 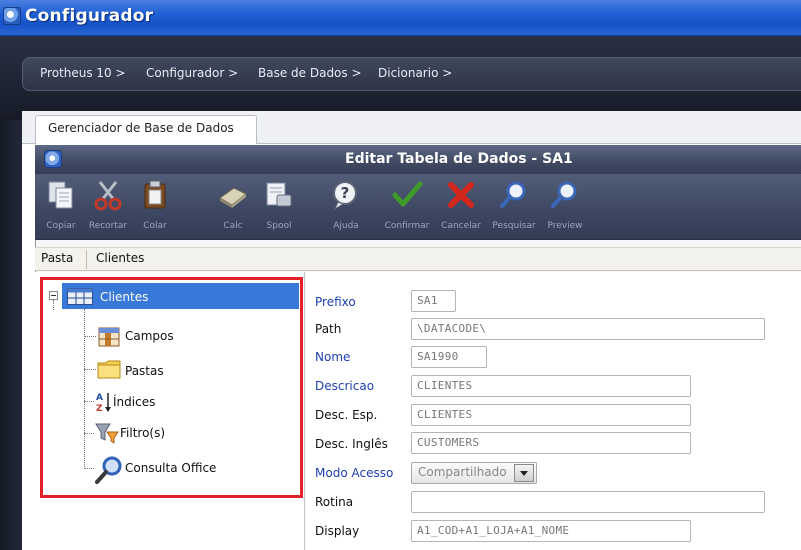 I want to click on help-button-label: Ajuda, so click(x=346, y=226).